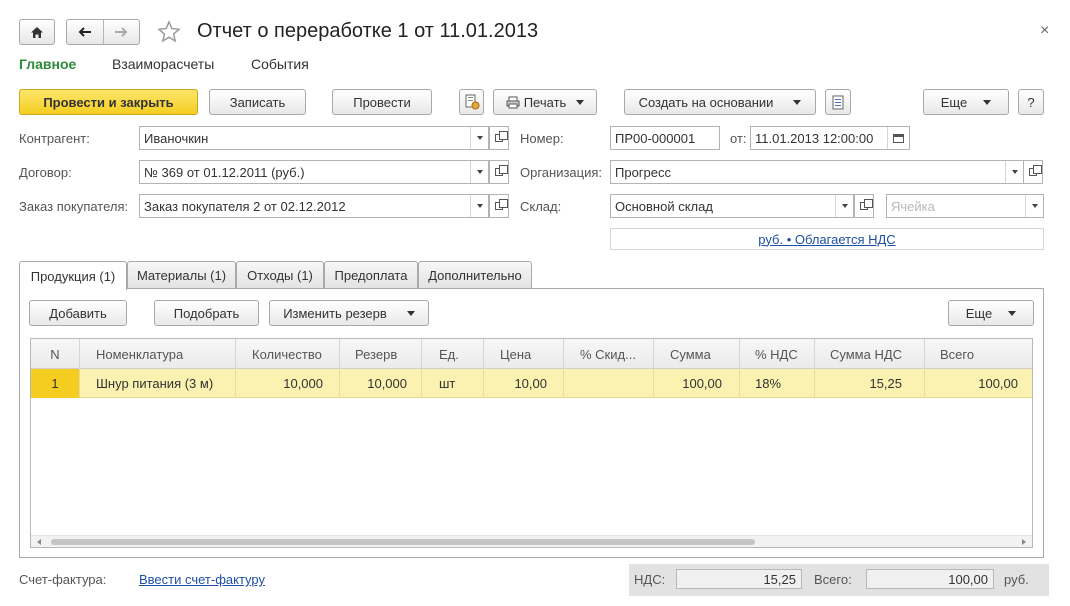  I want to click on column-header-quantity: Количество, so click(288, 354).